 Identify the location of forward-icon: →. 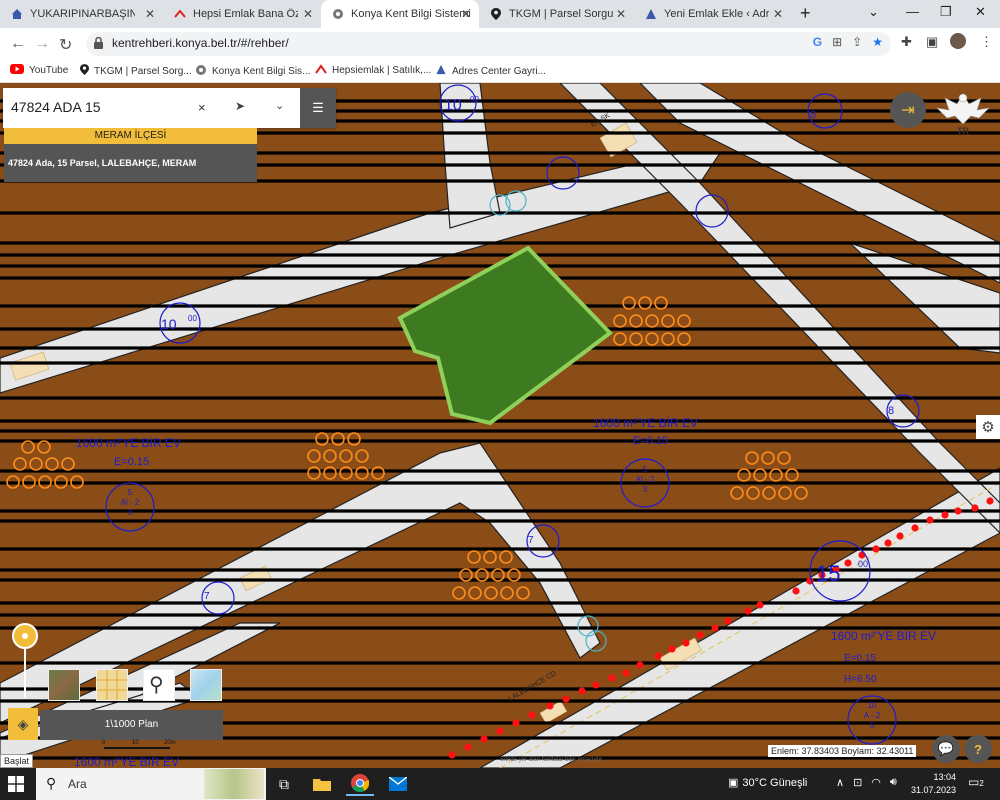
(42, 44).